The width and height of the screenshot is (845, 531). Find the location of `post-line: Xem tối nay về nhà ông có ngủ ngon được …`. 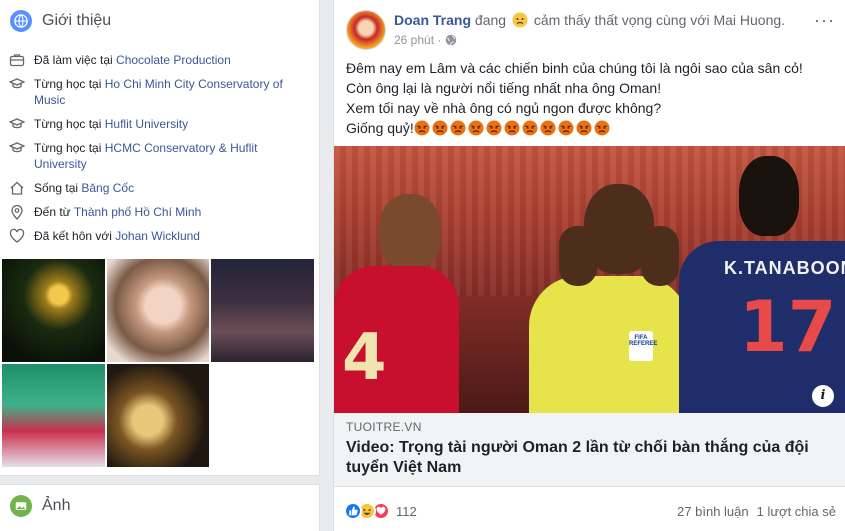

post-line: Xem tối nay về nhà ông có ngủ ngon được … is located at coordinates (504, 108).